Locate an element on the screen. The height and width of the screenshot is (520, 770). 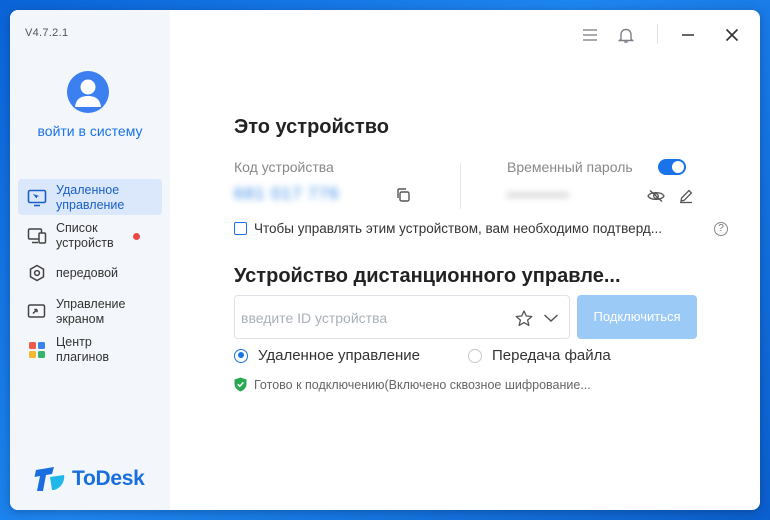
topbar-divider is located at coordinates (657, 34).